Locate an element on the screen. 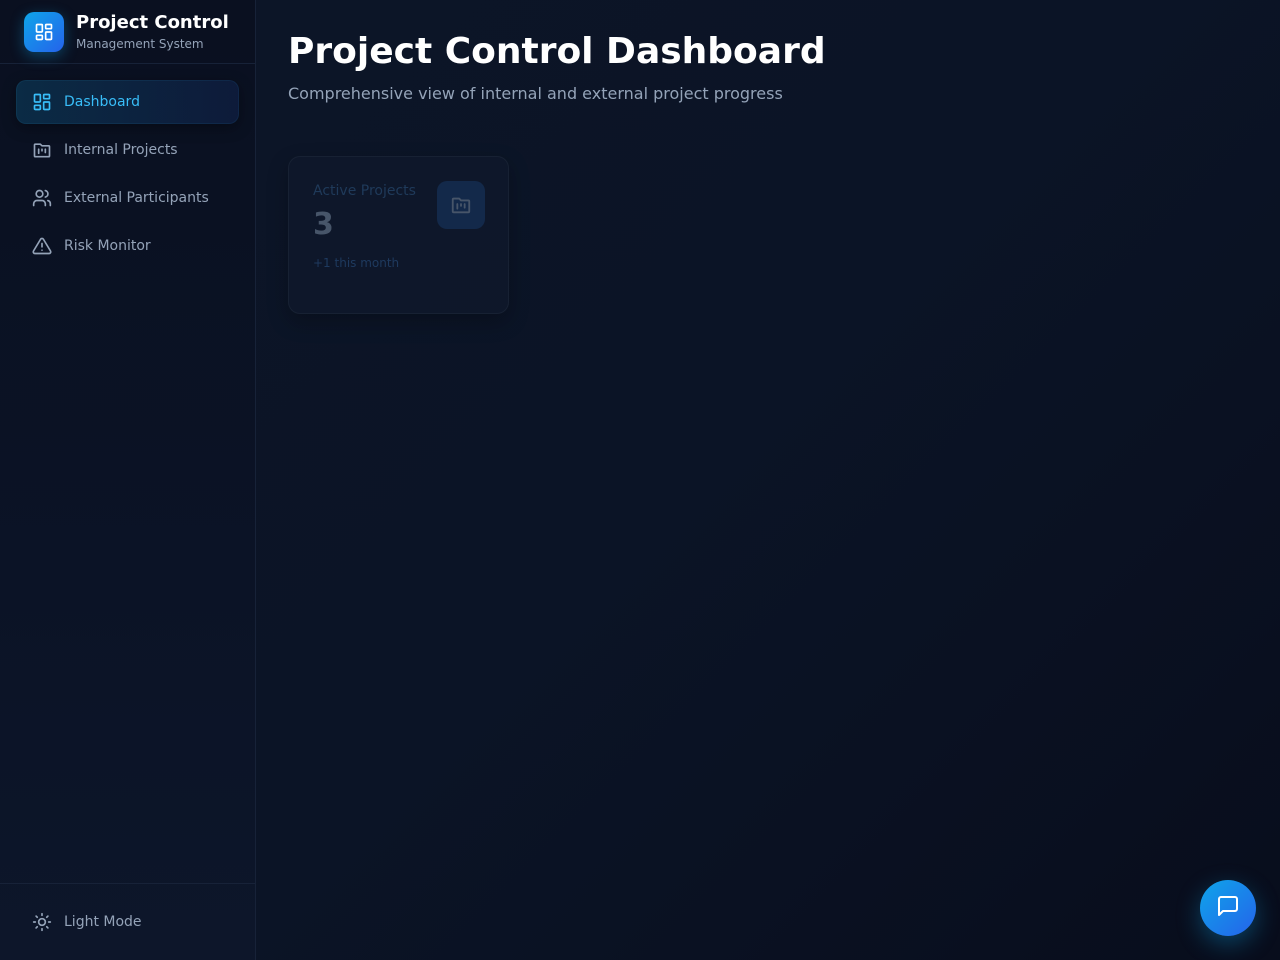  sidebar-item-label: Dashboard is located at coordinates (102, 102).